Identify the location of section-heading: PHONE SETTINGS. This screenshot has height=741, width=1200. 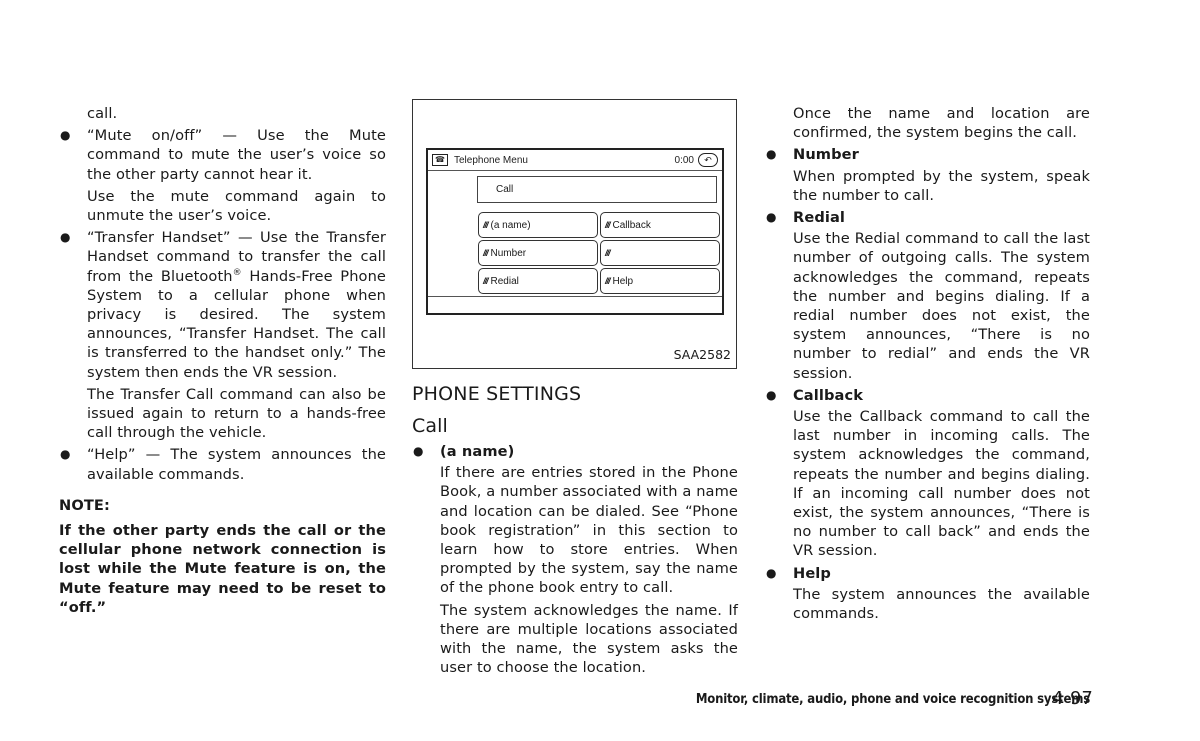
(497, 394).